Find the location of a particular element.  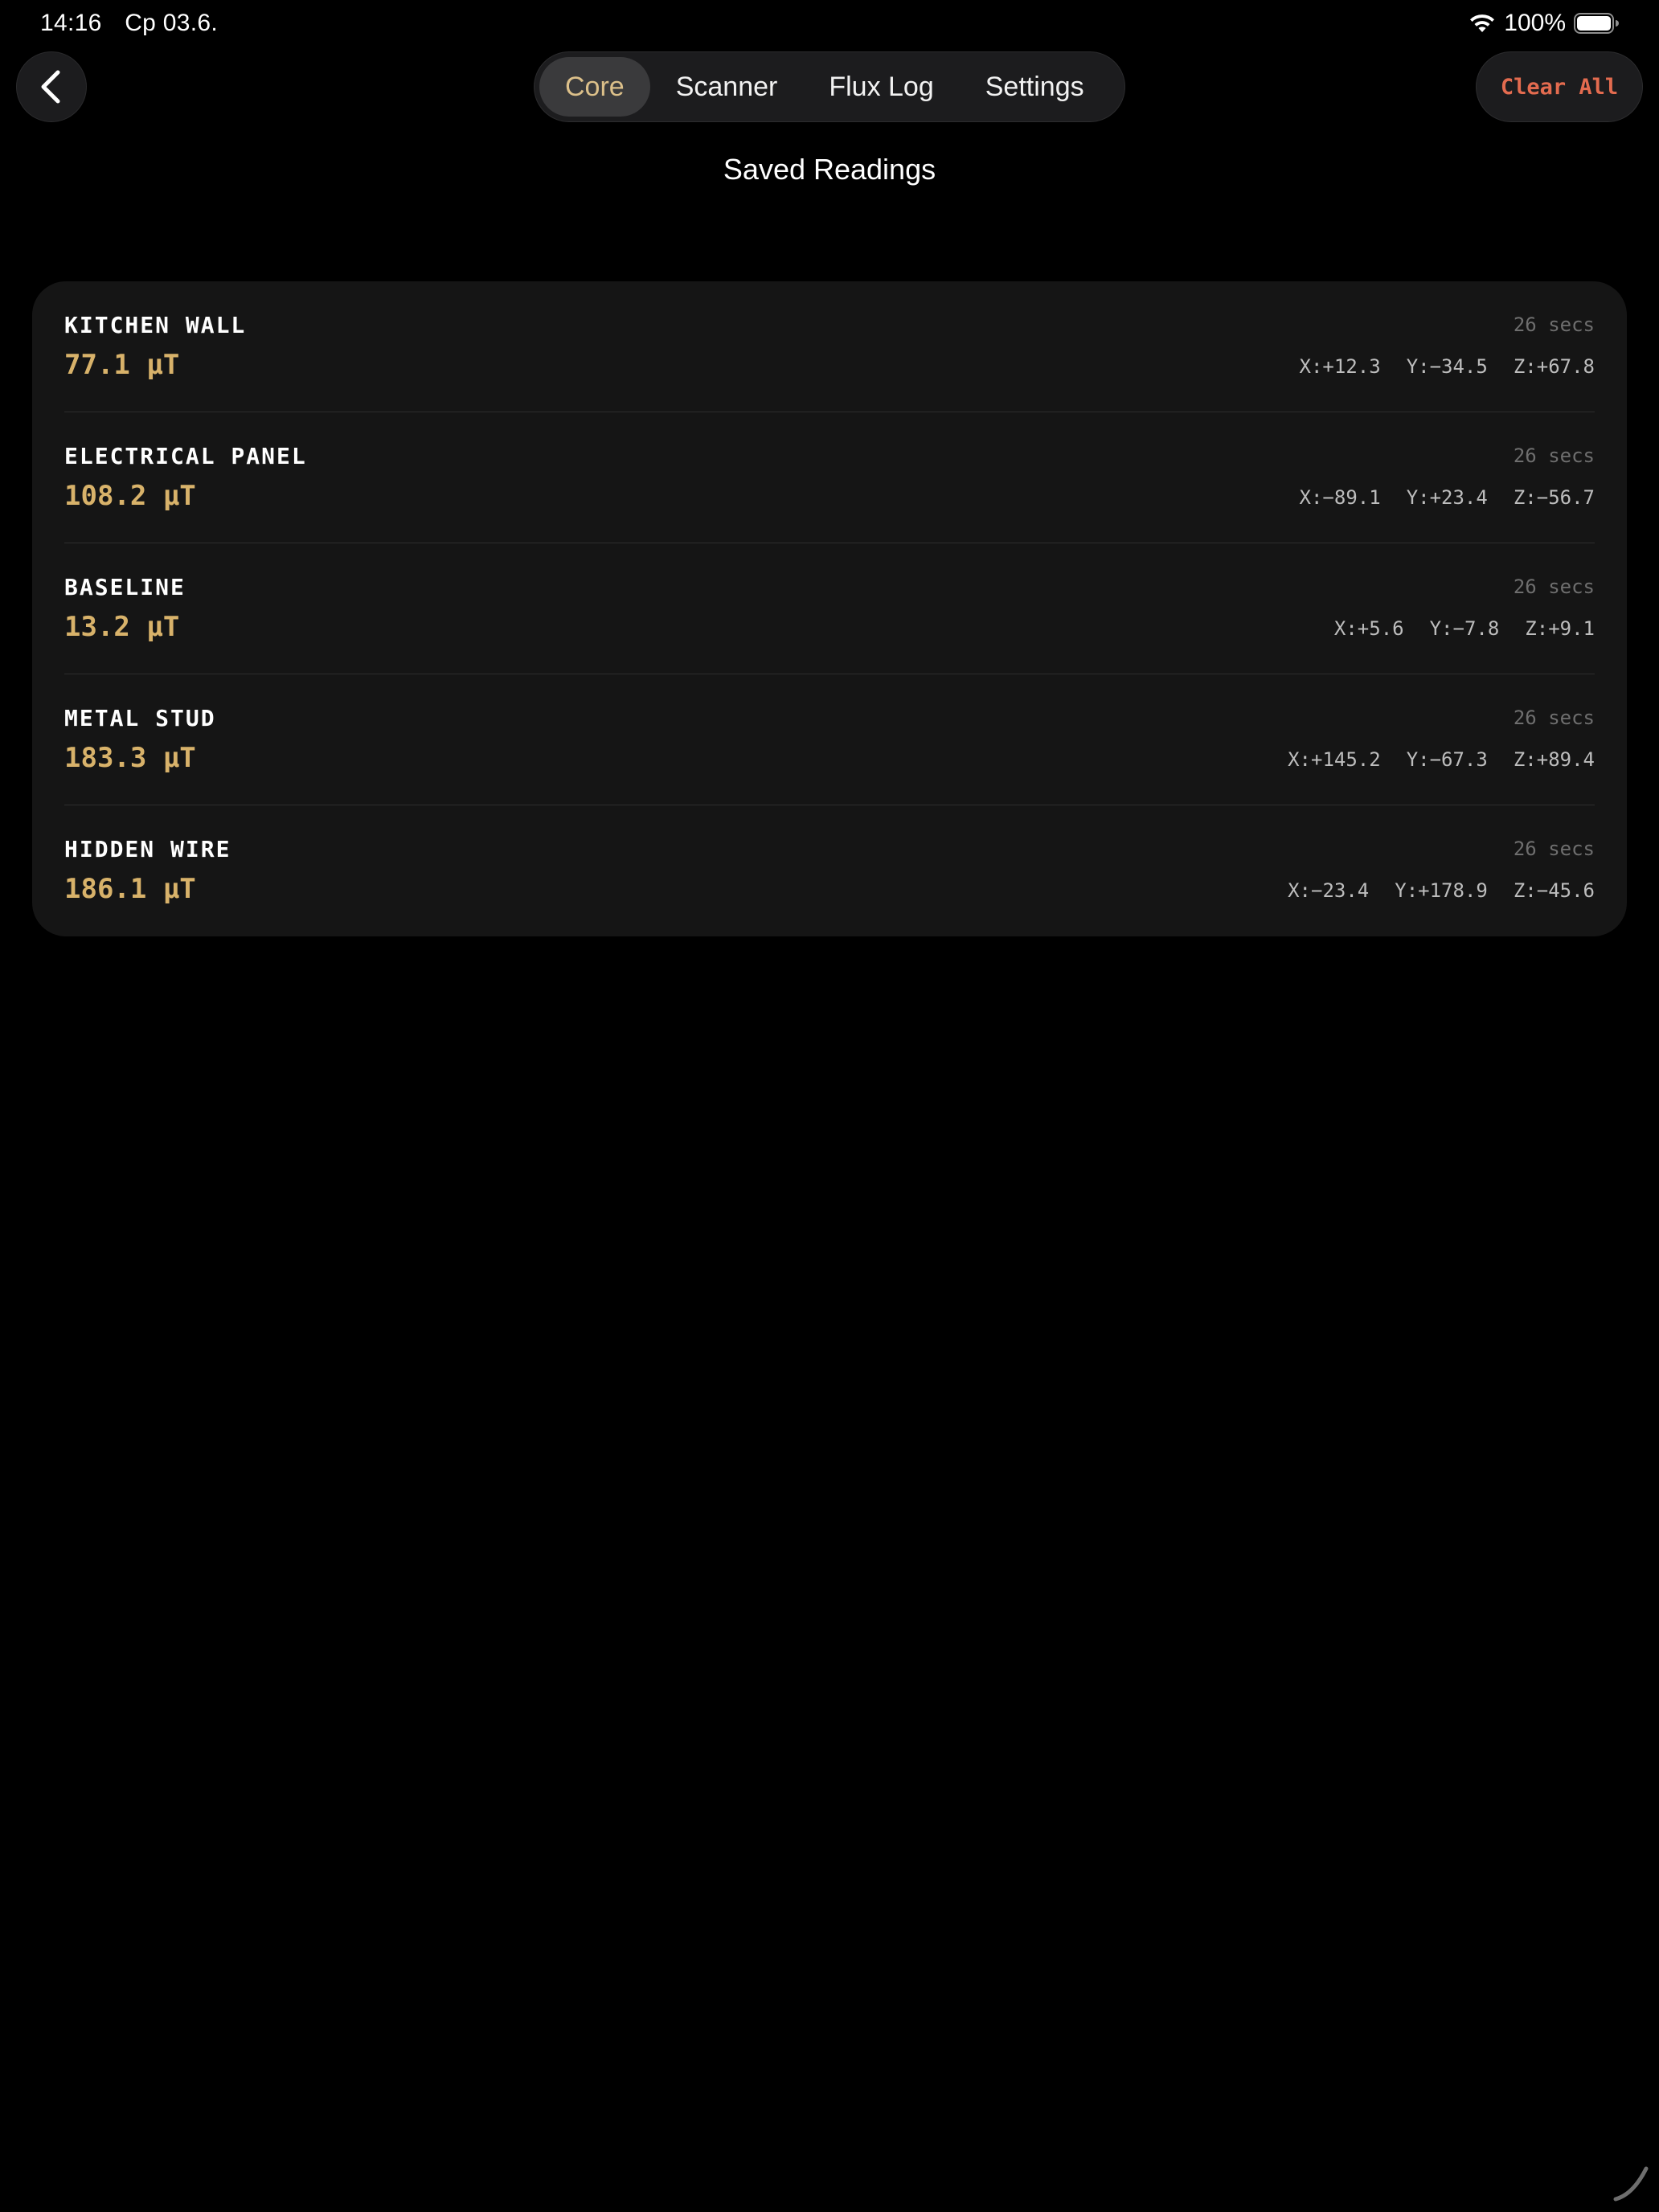

battery-icon is located at coordinates (1596, 23).